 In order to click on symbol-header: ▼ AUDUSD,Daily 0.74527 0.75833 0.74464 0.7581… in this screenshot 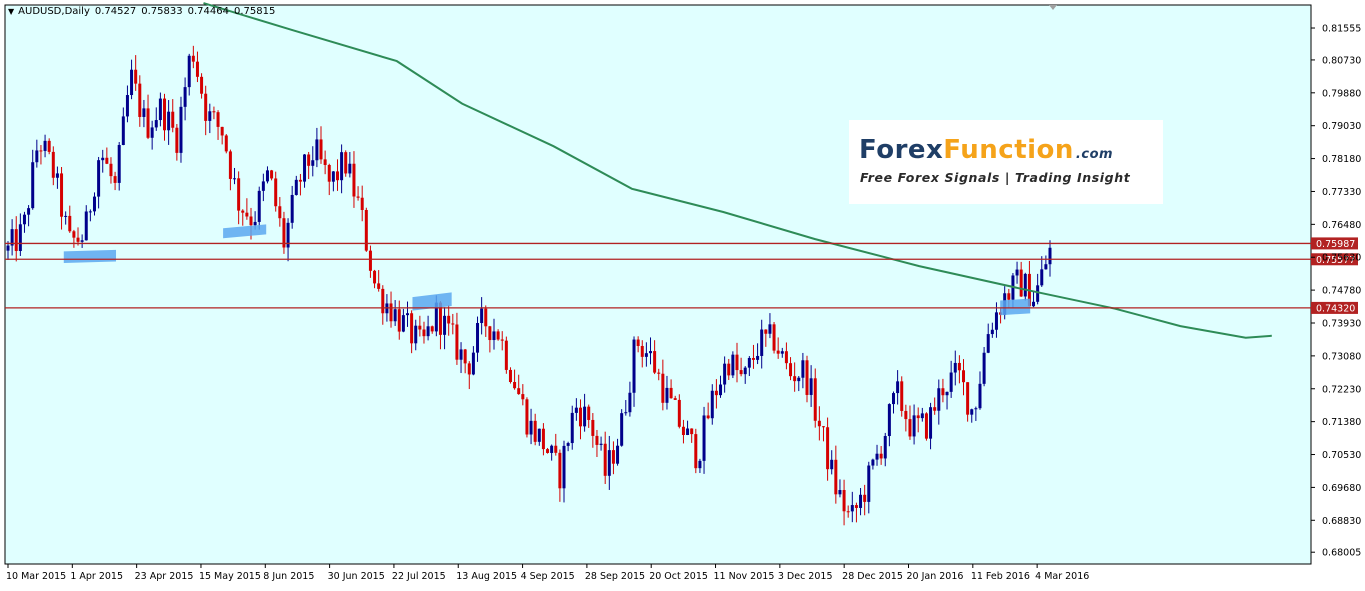, I will do `click(141, 11)`.